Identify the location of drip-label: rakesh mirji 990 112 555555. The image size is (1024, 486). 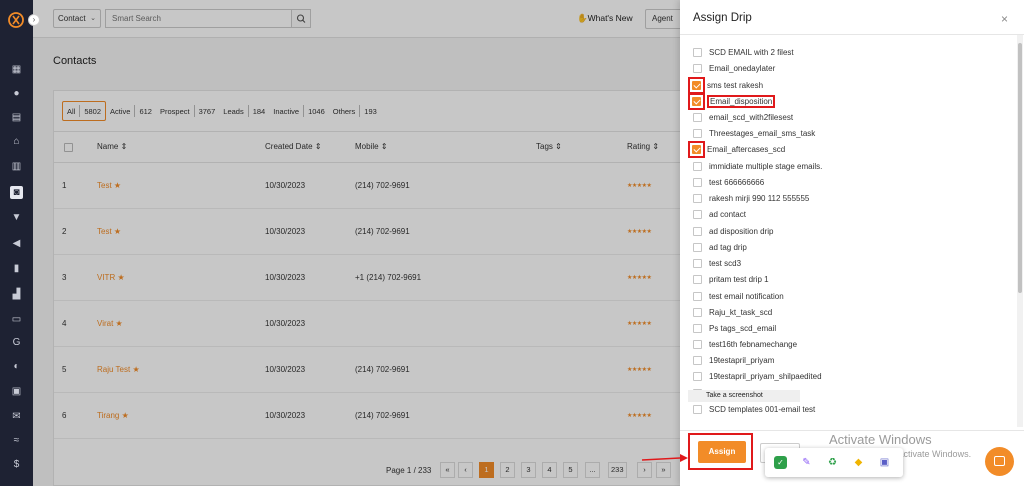
(759, 198).